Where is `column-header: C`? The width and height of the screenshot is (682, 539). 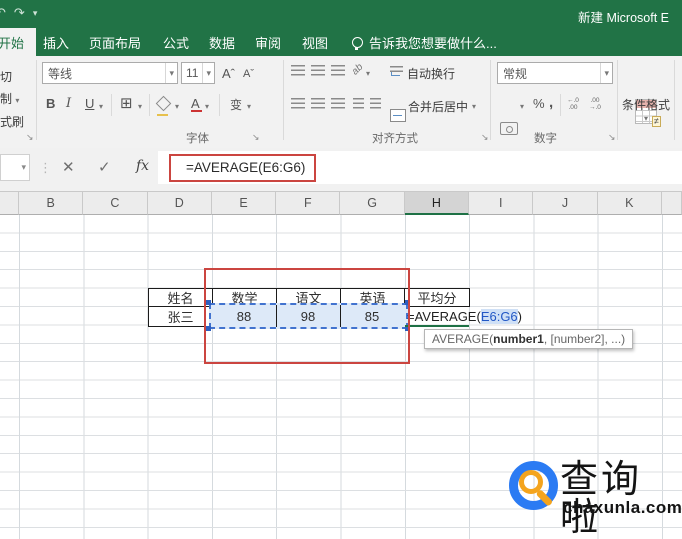 column-header: C is located at coordinates (115, 203).